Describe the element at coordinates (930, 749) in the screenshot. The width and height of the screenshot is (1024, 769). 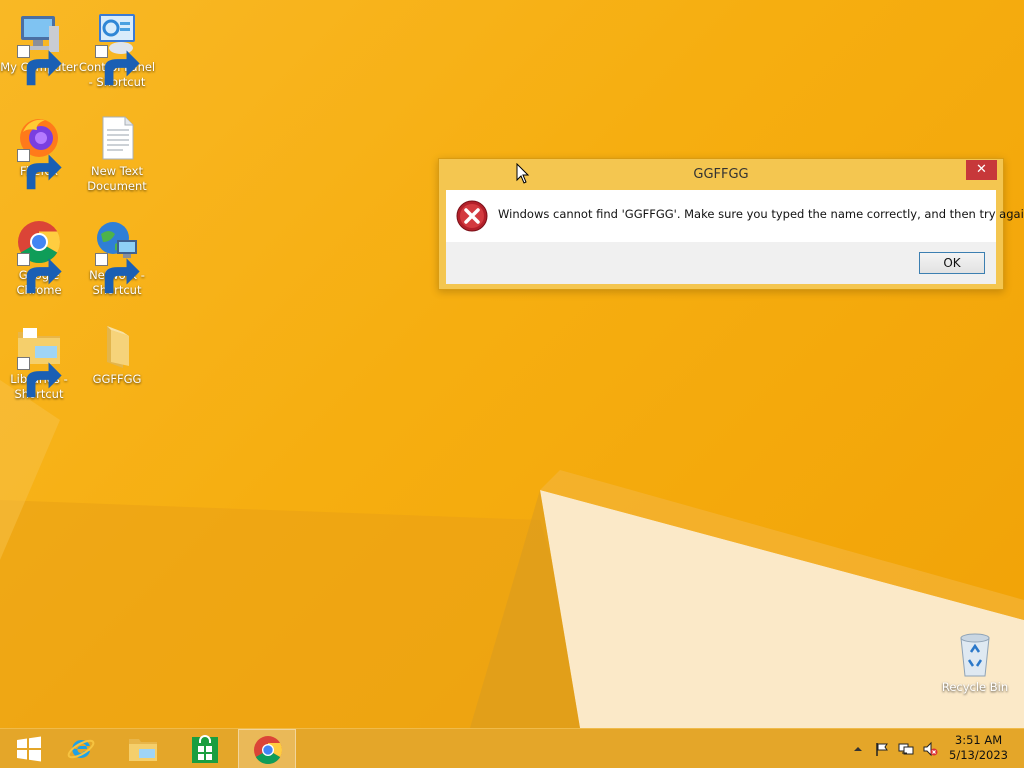
I see `volume-muted-icon` at that location.